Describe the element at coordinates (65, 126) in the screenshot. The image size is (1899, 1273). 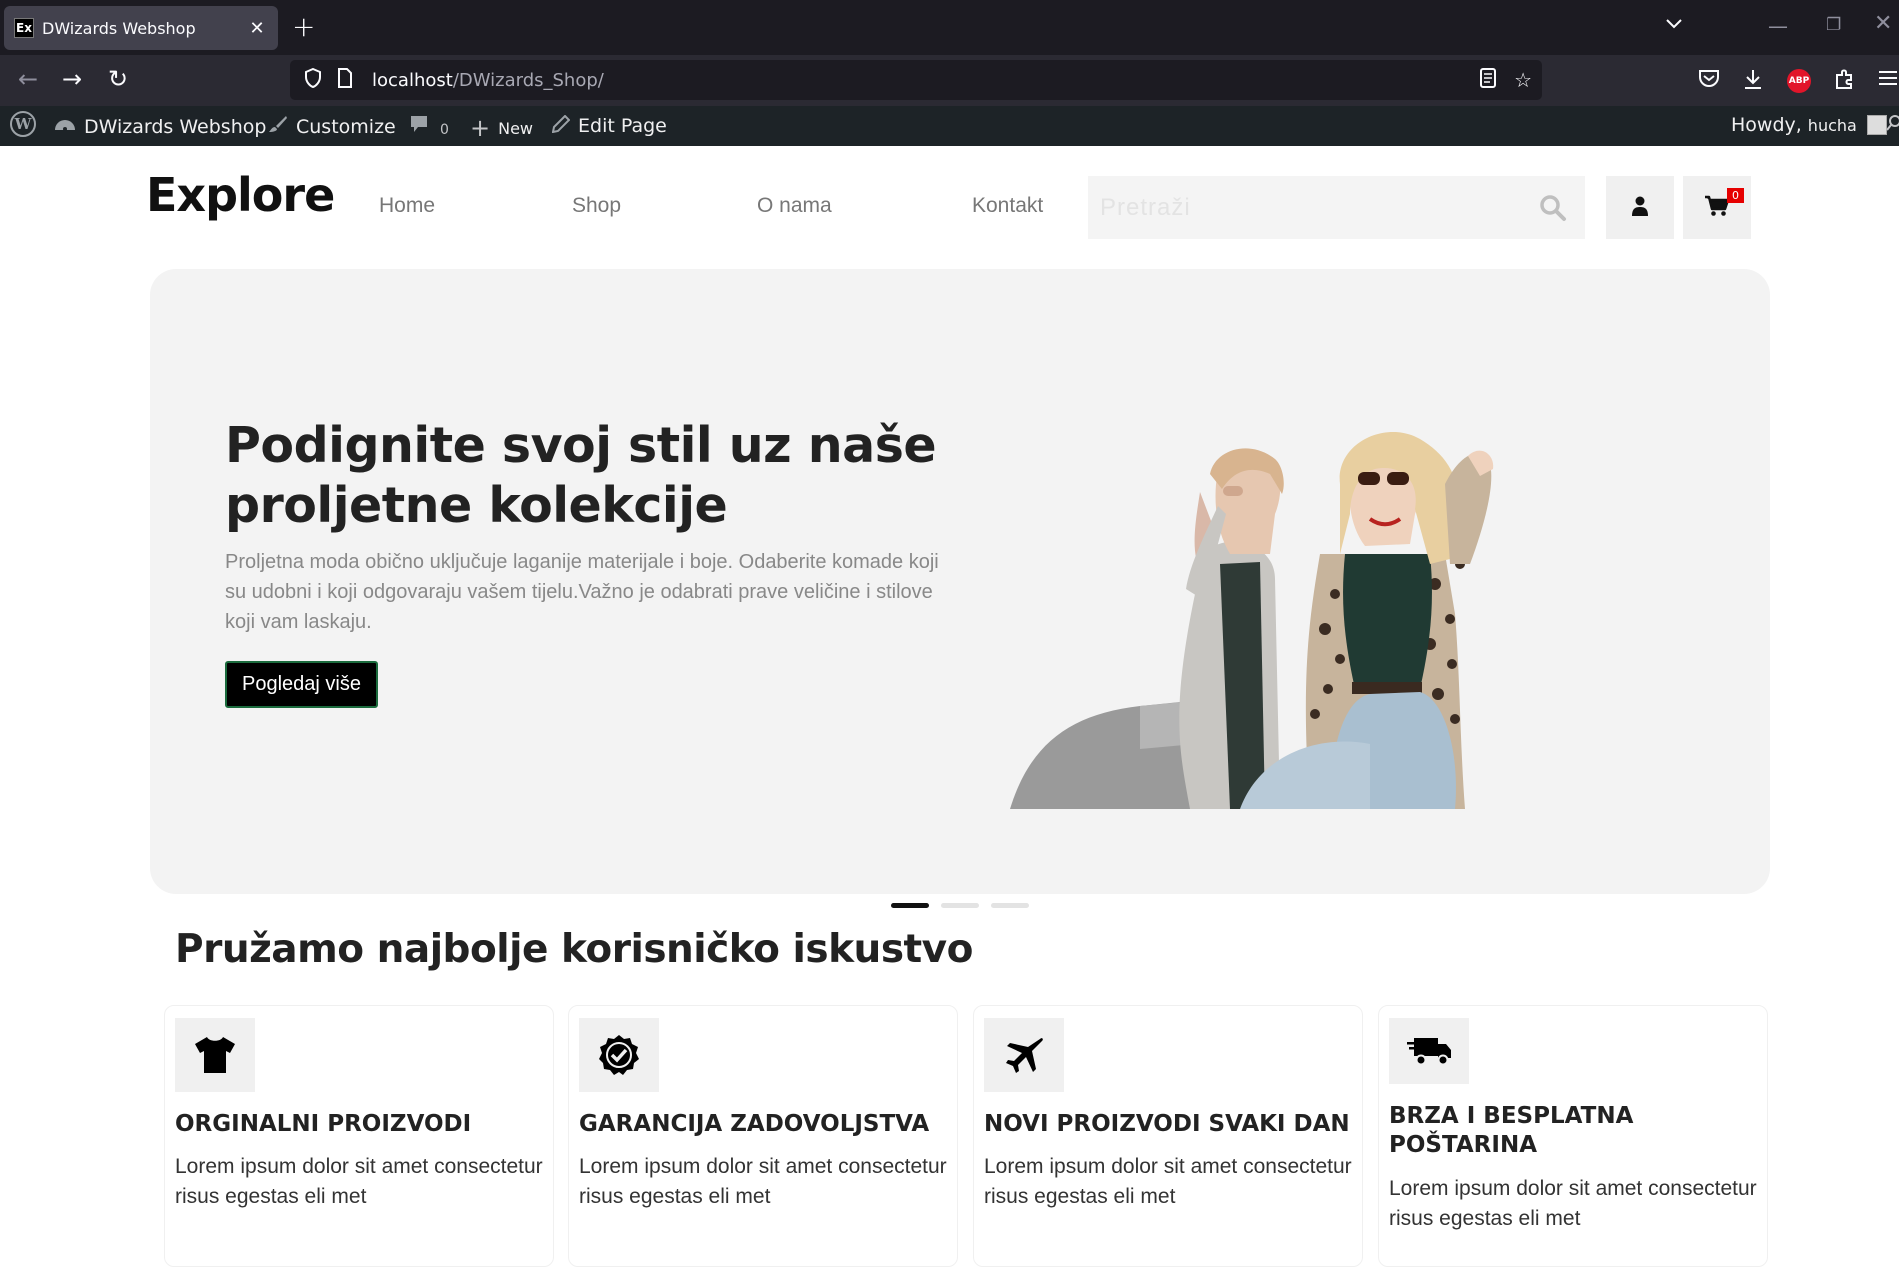
I see `dashboard-gauge-icon` at that location.